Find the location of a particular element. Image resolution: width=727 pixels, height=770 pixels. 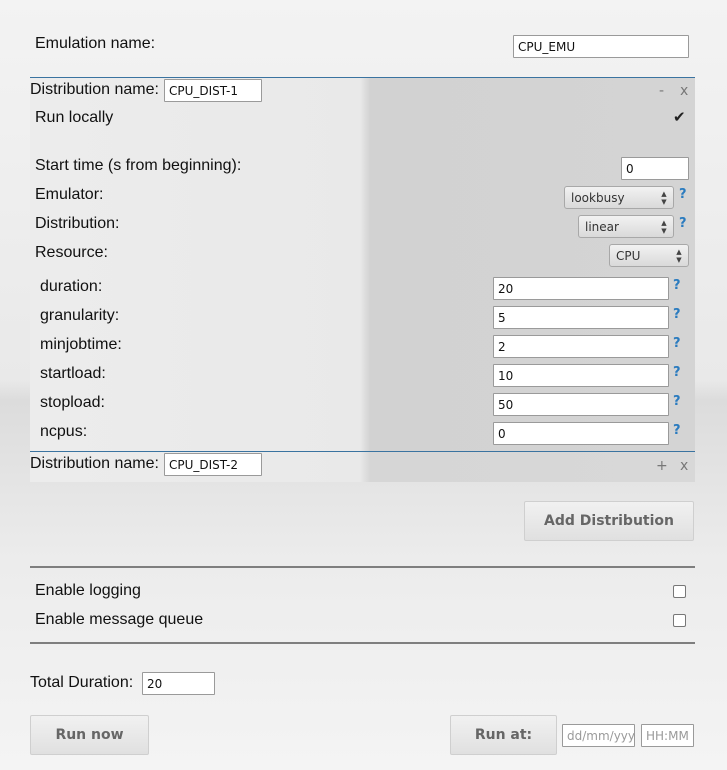

granularity-help-icon: ? is located at coordinates (677, 314).